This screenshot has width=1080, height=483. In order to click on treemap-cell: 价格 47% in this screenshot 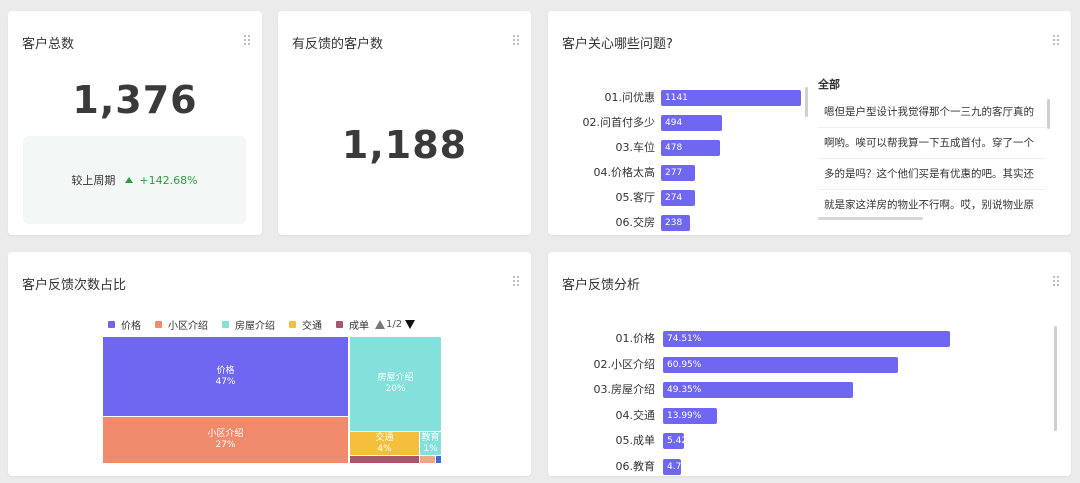, I will do `click(225, 376)`.